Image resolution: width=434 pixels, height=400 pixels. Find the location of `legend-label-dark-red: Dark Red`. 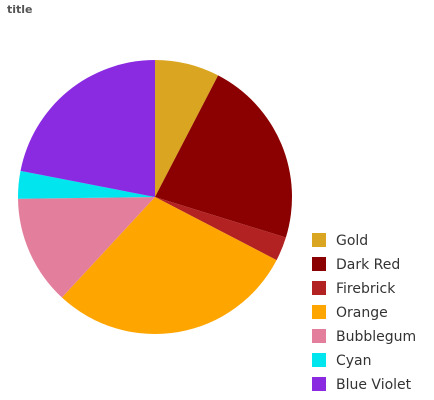

legend-label-dark-red: Dark Red is located at coordinates (368, 265).